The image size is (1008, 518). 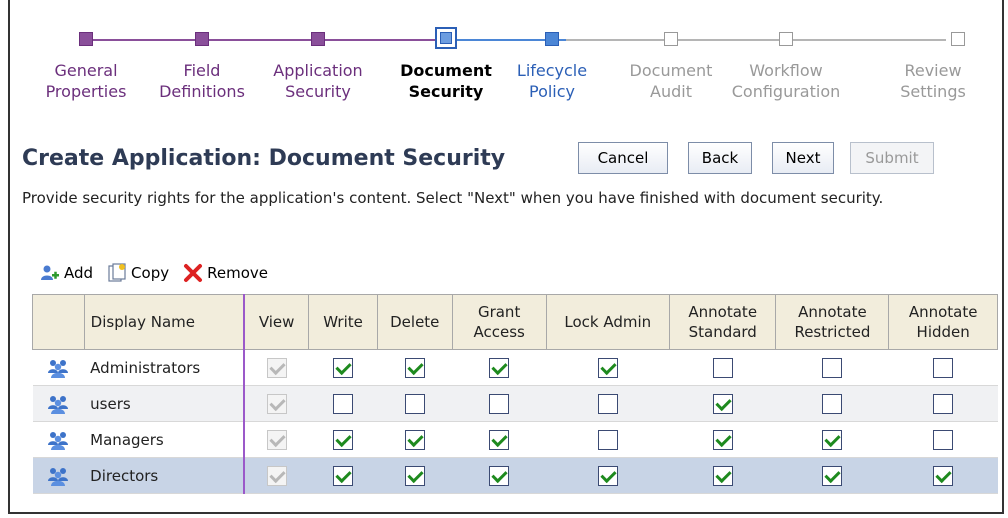 What do you see at coordinates (86, 81) in the screenshot?
I see `train-stop-label: General Properties` at bounding box center [86, 81].